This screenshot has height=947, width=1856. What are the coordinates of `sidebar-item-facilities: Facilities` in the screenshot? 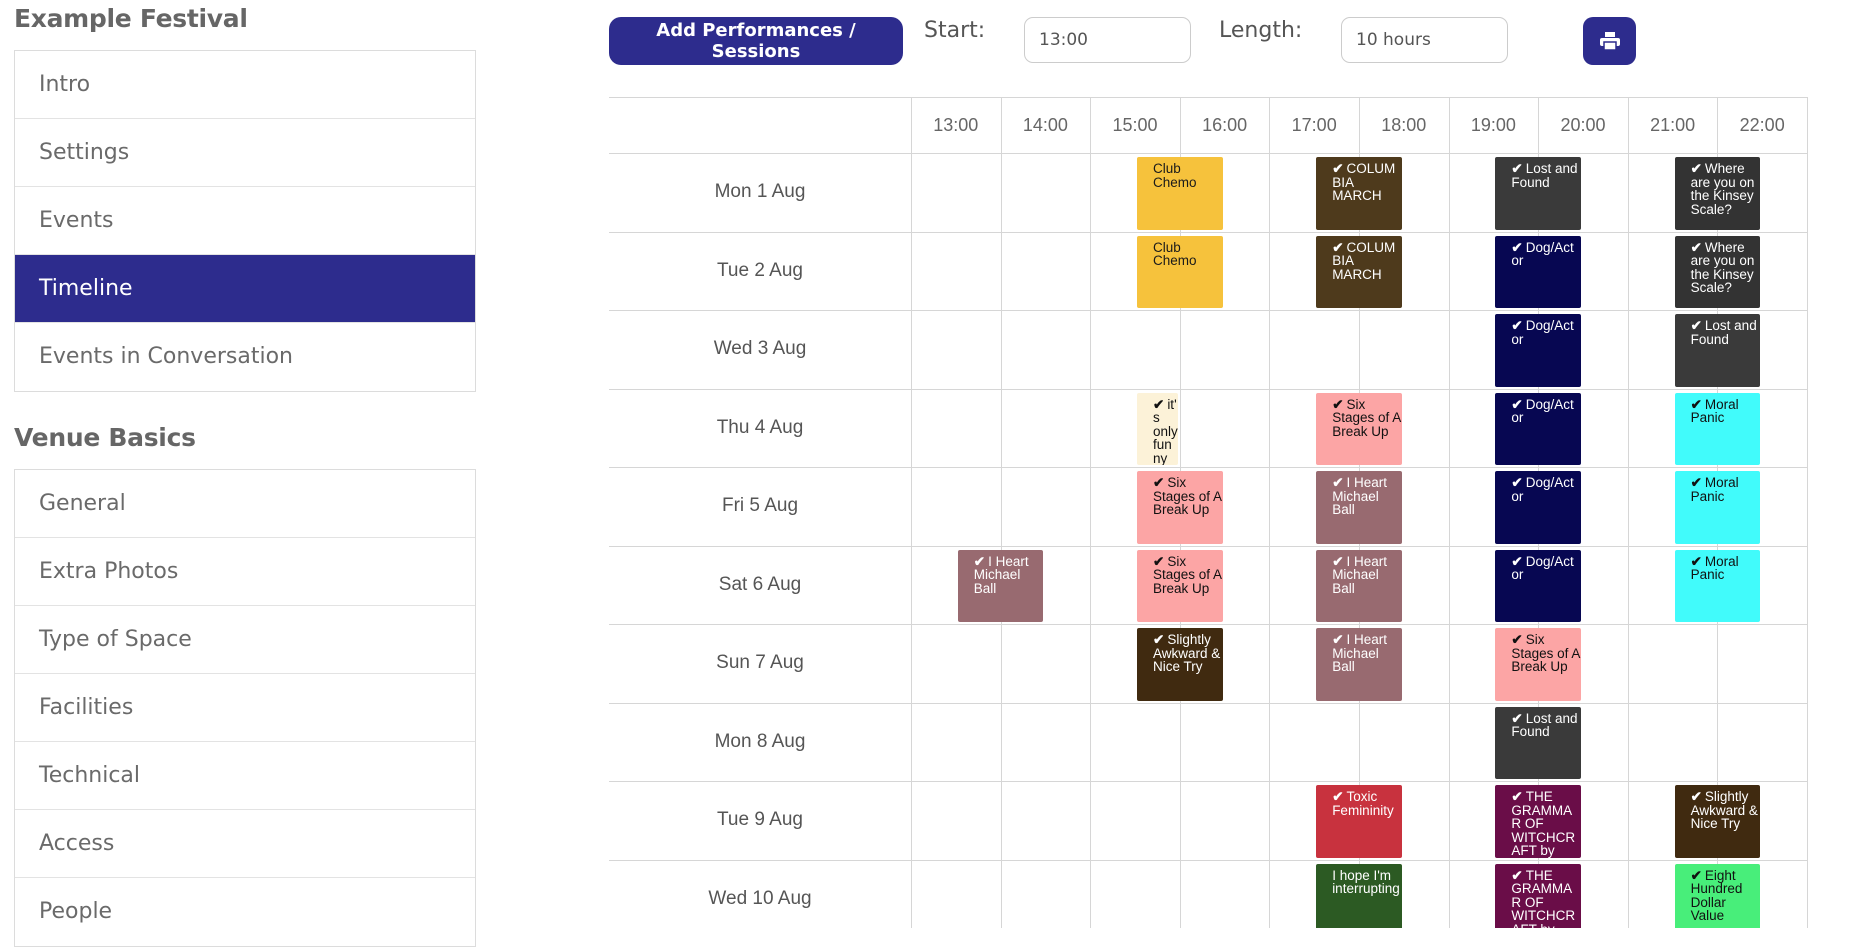 It's located at (245, 708).